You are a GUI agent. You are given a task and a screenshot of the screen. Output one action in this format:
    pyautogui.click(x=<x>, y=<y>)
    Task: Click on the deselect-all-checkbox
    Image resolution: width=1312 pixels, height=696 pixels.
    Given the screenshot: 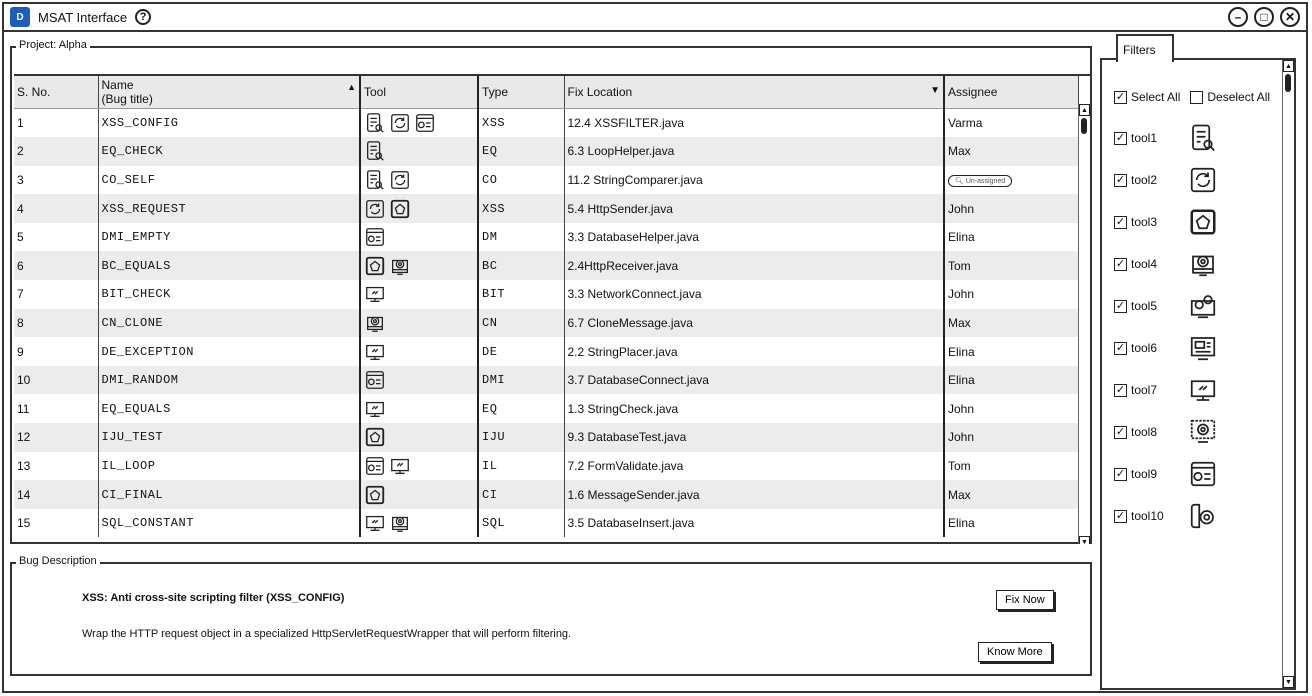 What is the action you would take?
    pyautogui.click(x=1197, y=97)
    